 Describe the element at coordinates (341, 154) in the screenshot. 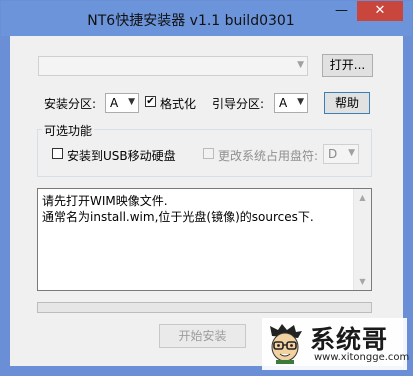

I see `drive-letter-select: D ▼` at that location.